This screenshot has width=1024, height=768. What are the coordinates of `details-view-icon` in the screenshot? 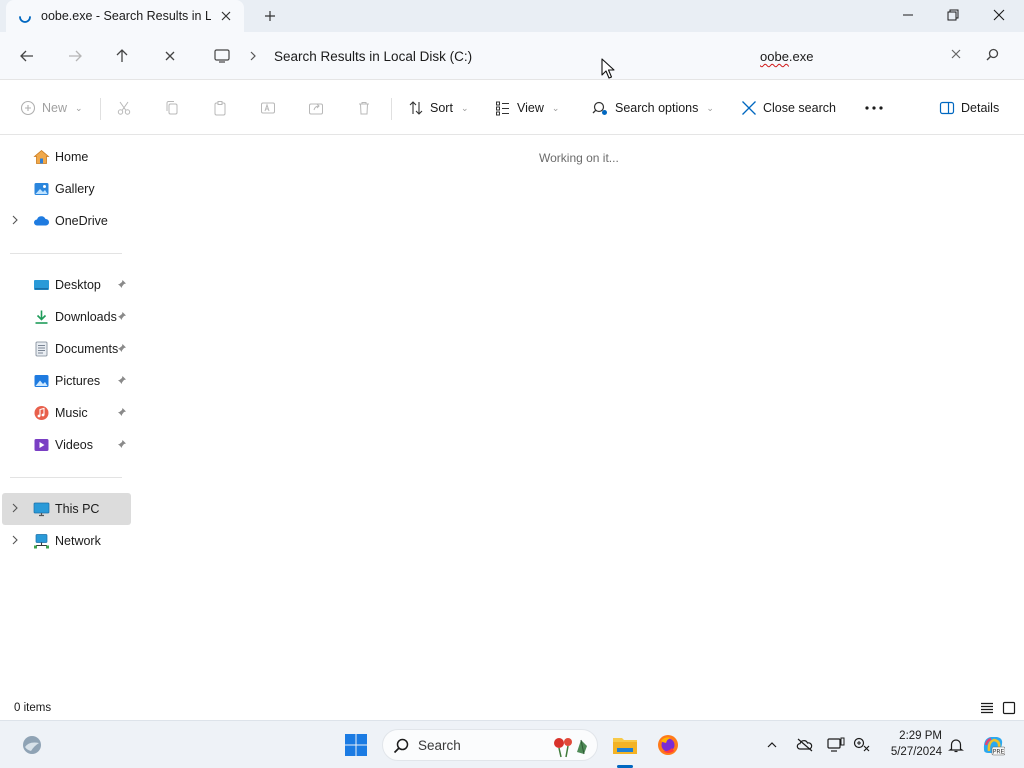 It's located at (987, 708).